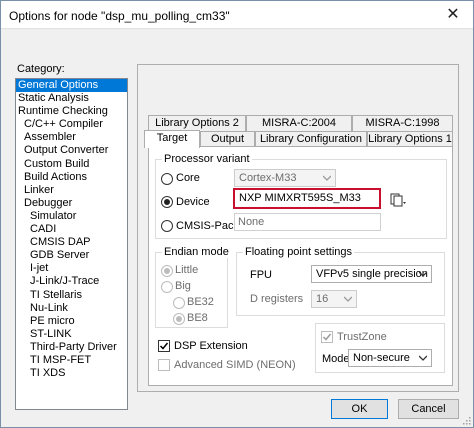 The width and height of the screenshot is (474, 428). What do you see at coordinates (41, 69) in the screenshot?
I see `category-label: Category:` at bounding box center [41, 69].